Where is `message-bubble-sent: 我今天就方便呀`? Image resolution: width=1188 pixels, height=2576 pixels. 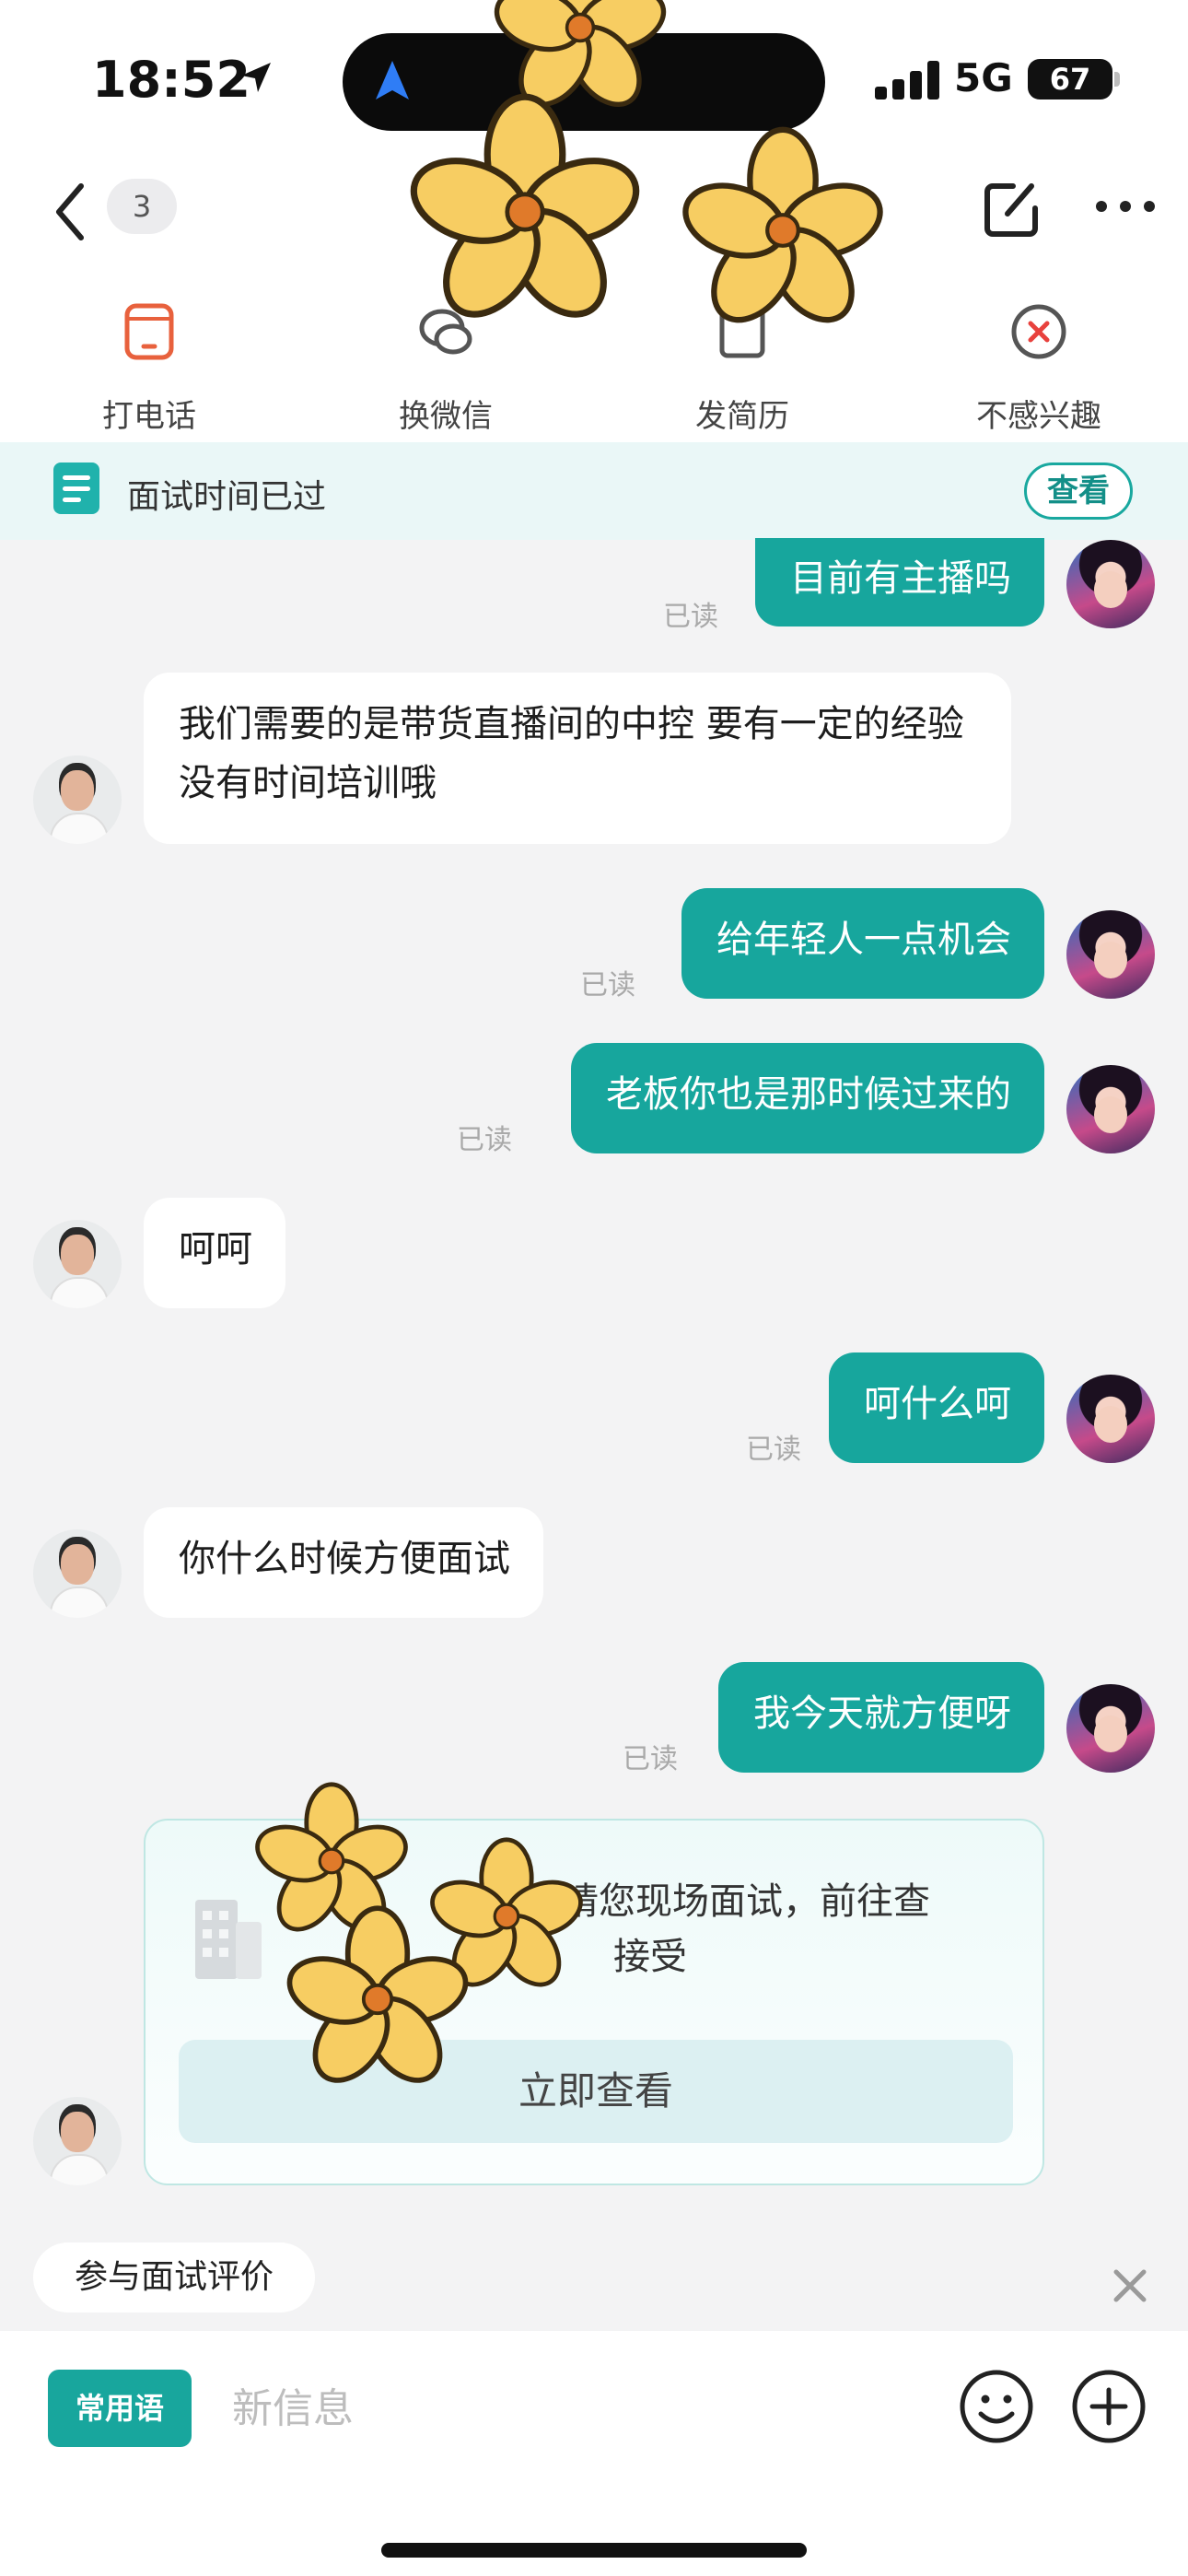
message-bubble-sent: 我今天就方便呀 is located at coordinates (881, 1717).